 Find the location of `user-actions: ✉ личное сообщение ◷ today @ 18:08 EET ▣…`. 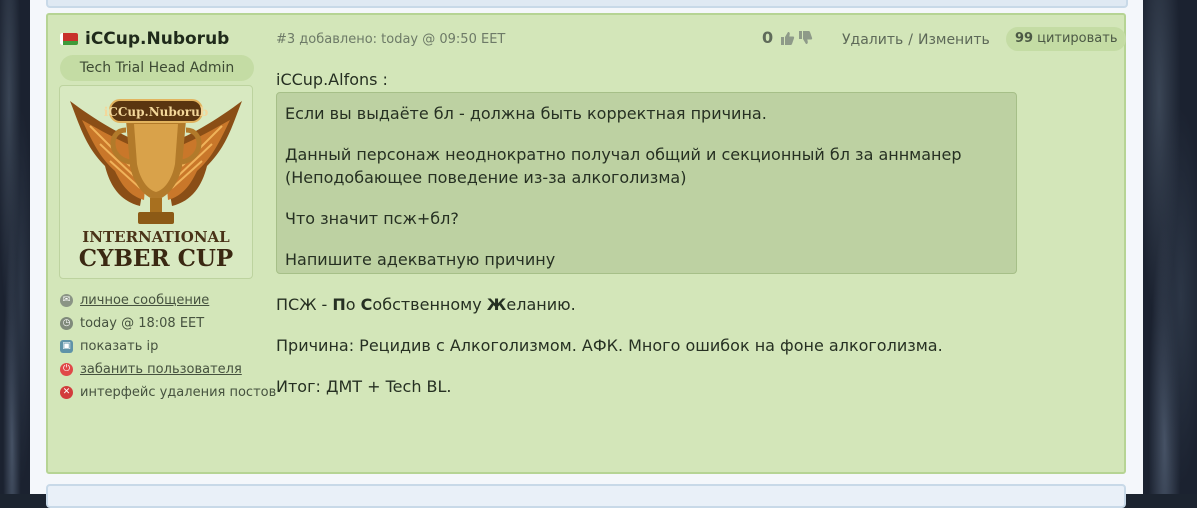

user-actions: ✉ личное сообщение ◷ today @ 18:08 EET ▣… is located at coordinates (168, 346).